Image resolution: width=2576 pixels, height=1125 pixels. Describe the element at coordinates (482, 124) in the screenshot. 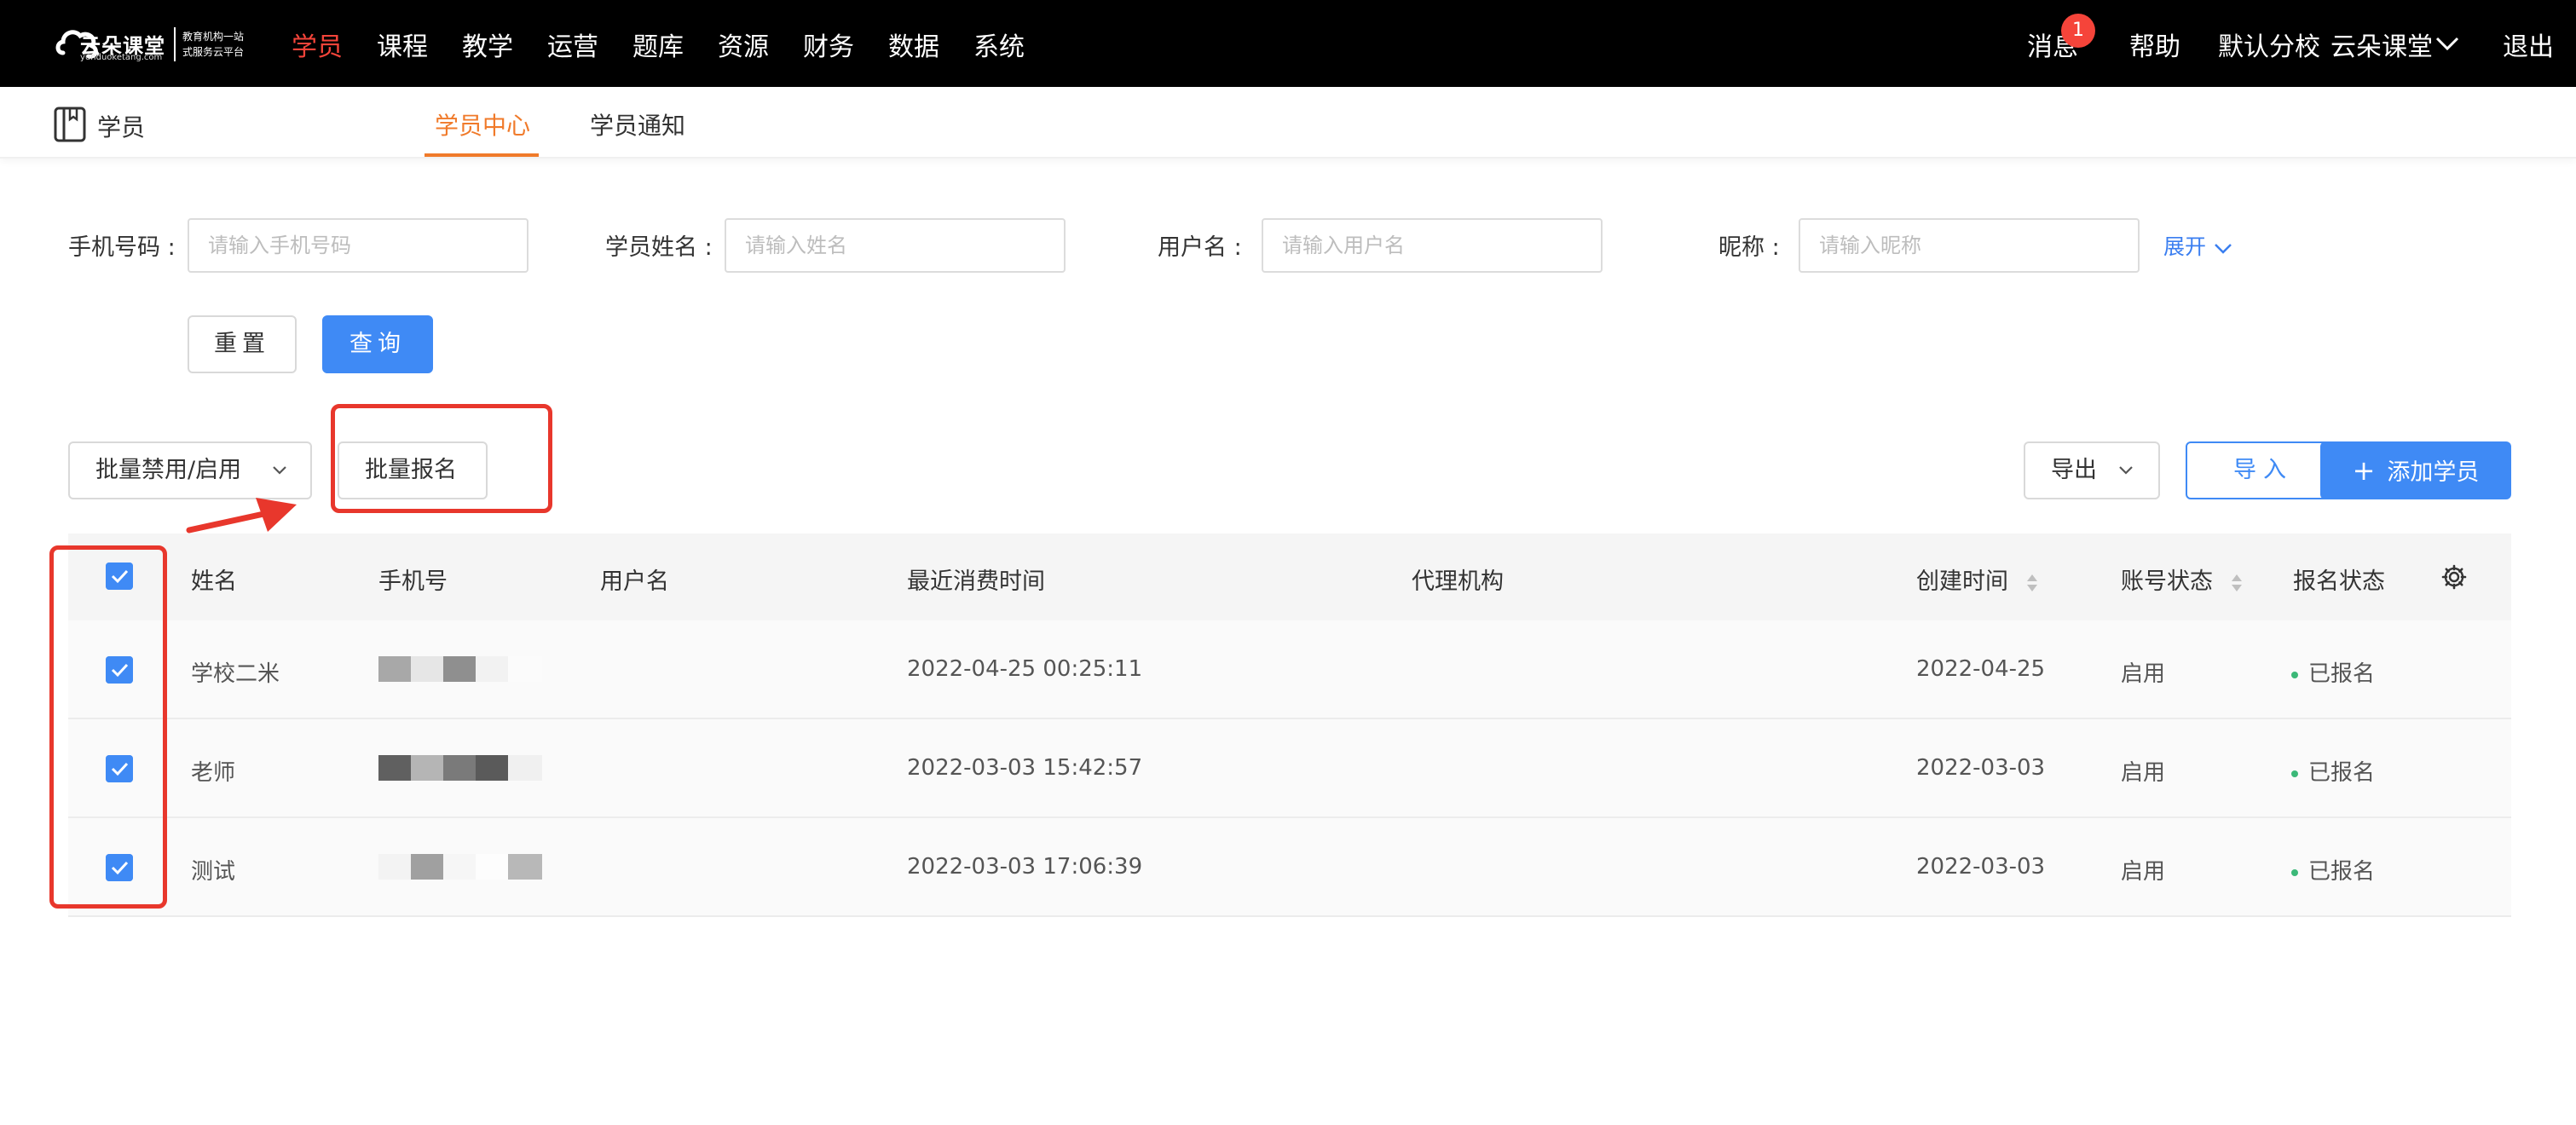

I see `tab-student-center: 学员中心` at that location.